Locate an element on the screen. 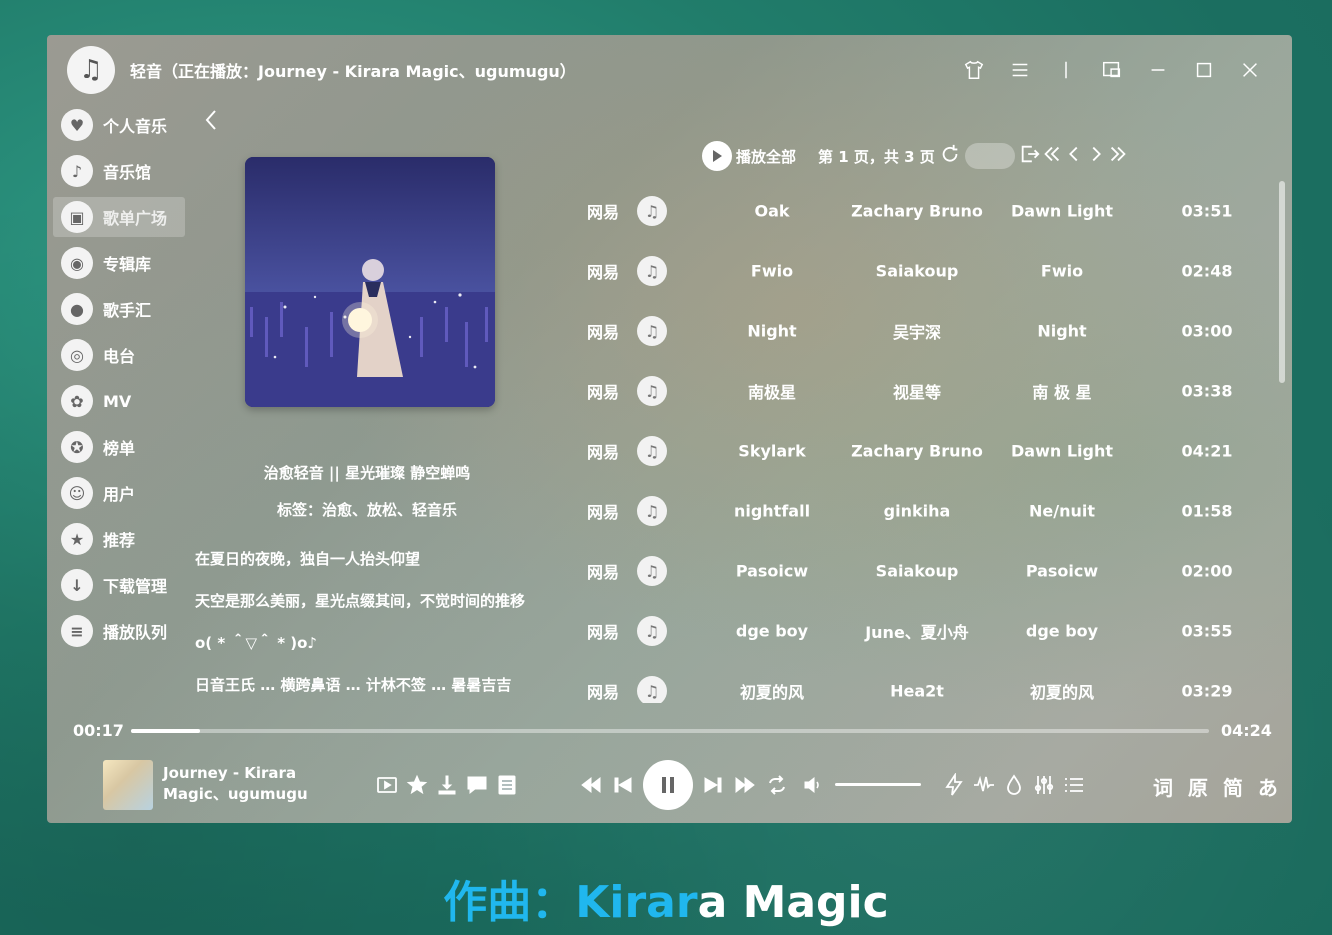 The width and height of the screenshot is (1332, 935). refresh-icon is located at coordinates (950, 156).